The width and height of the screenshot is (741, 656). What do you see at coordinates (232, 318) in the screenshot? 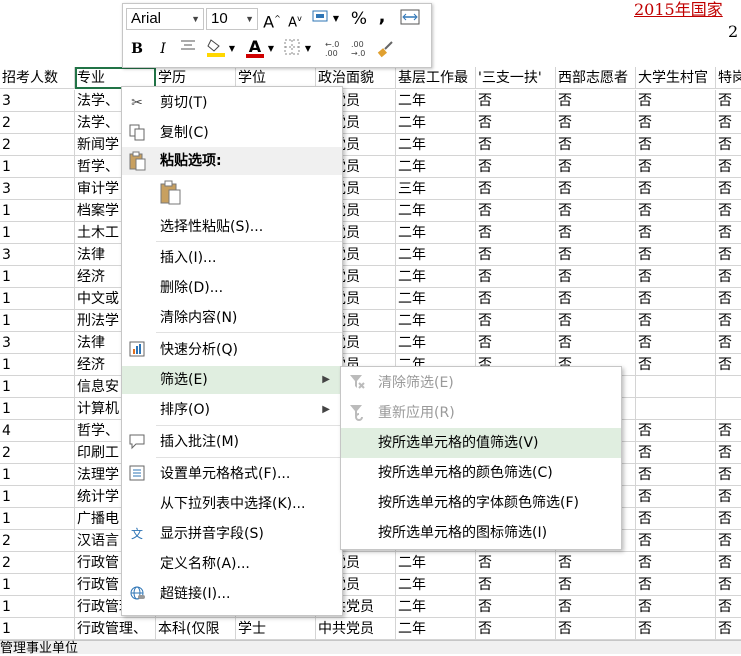
I see `menu-item-clear-contents: 清除内容(N)` at bounding box center [232, 318].